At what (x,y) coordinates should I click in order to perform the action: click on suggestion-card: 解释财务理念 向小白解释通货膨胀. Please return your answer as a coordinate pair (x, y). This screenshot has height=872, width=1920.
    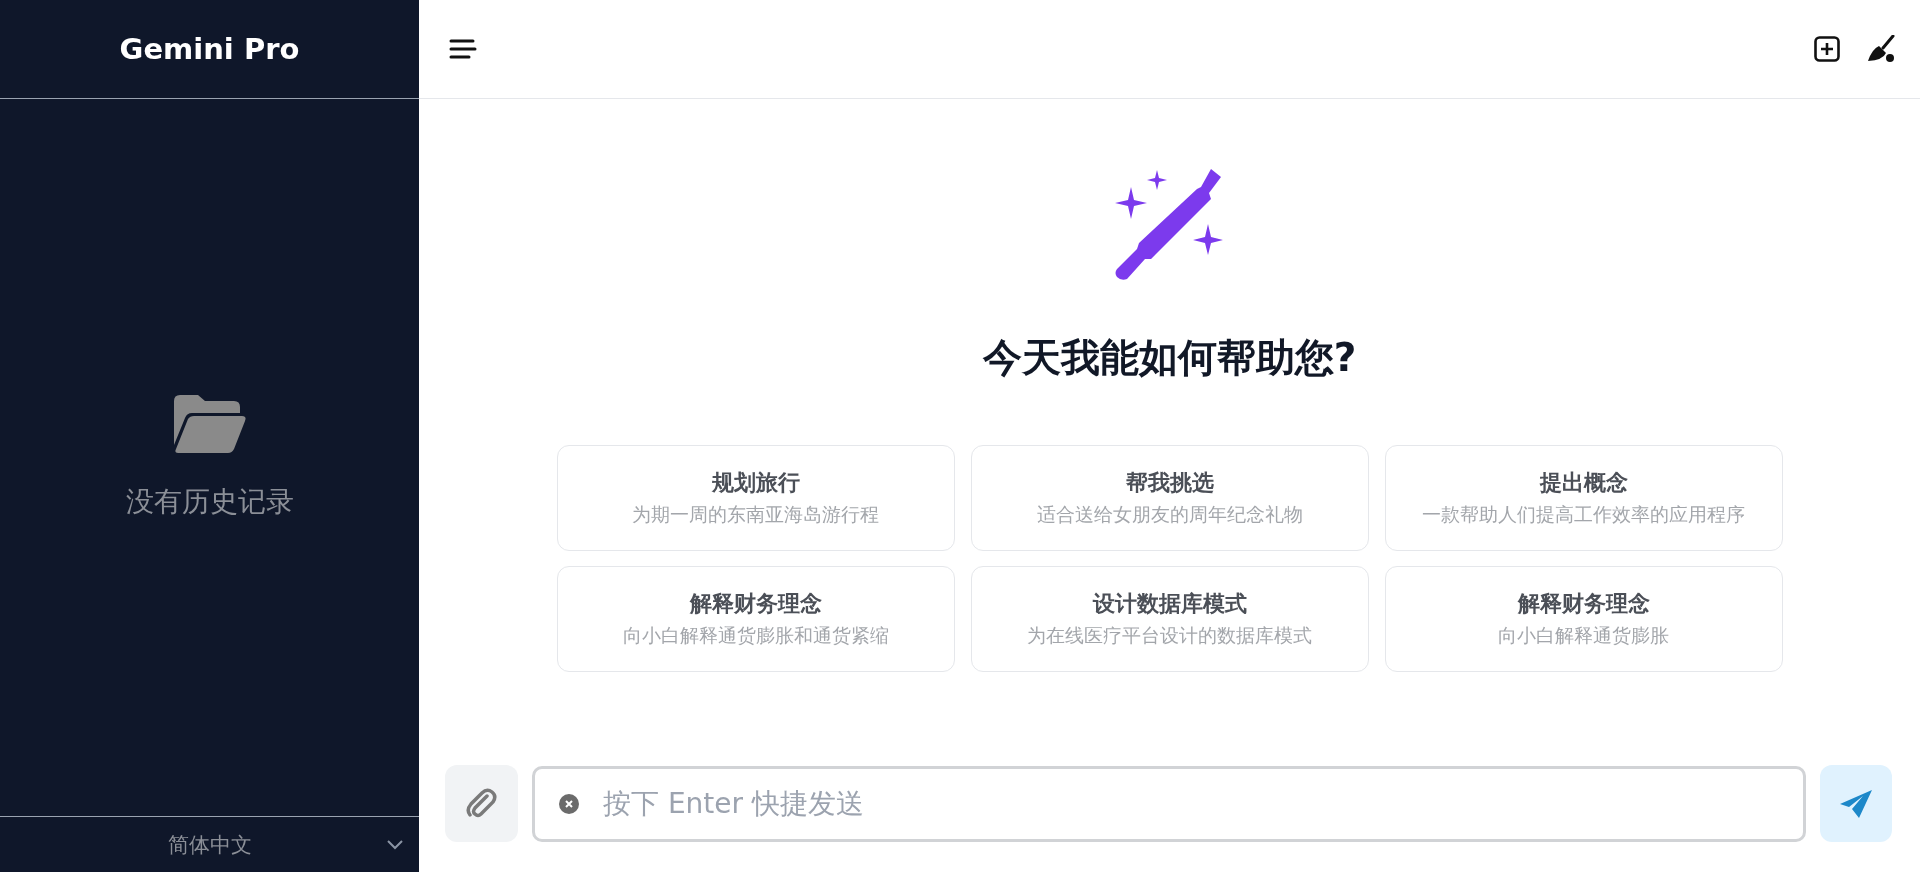
    Looking at the image, I should click on (1583, 619).